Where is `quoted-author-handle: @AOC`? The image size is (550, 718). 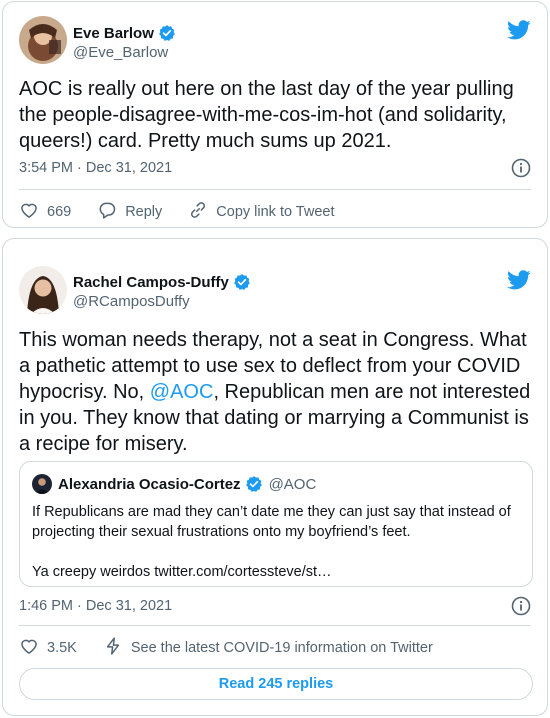 quoted-author-handle: @AOC is located at coordinates (293, 484).